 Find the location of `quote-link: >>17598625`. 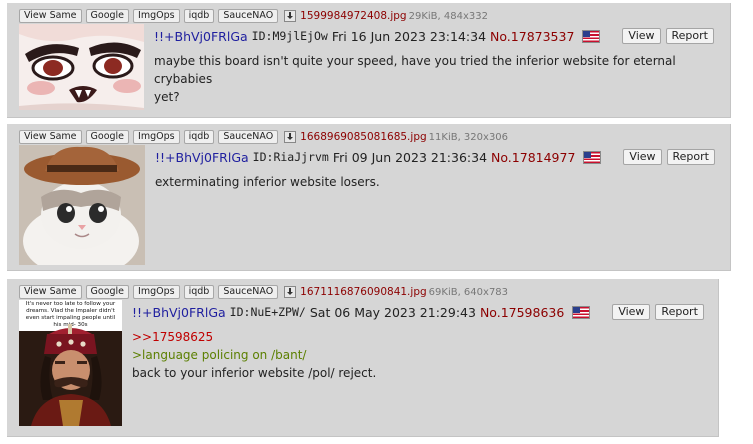

quote-link: >>17598625 is located at coordinates (254, 337).